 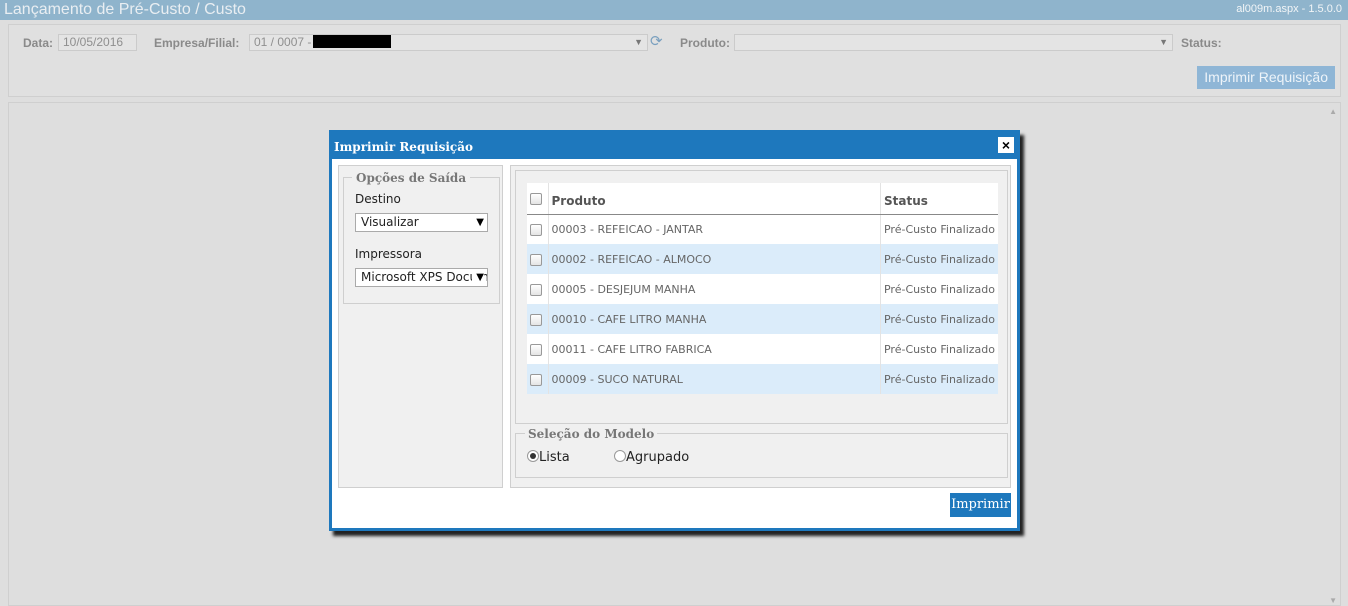 What do you see at coordinates (554, 457) in the screenshot?
I see `radio-lista-label: Lista` at bounding box center [554, 457].